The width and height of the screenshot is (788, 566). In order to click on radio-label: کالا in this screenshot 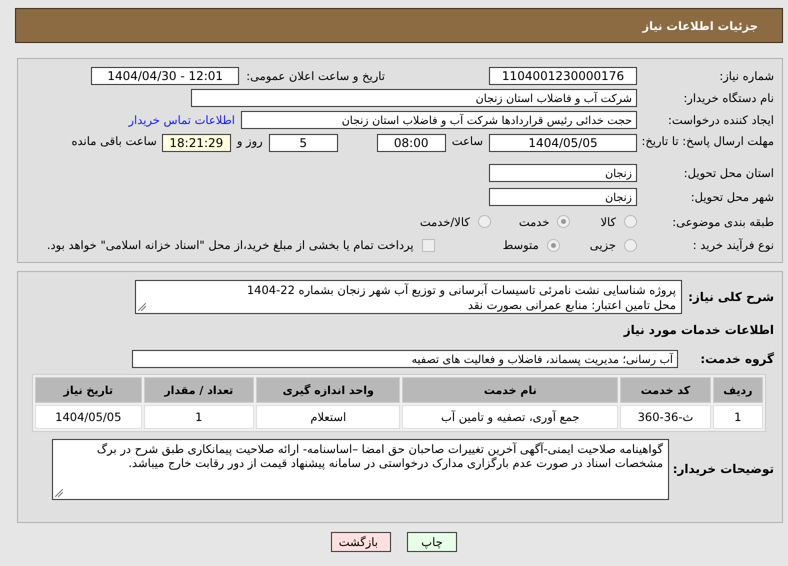, I will do `click(608, 221)`.